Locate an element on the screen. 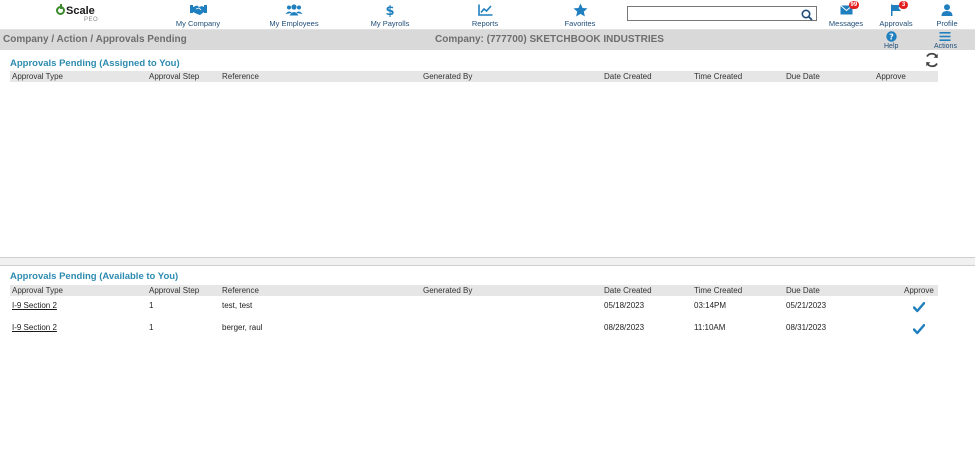 The height and width of the screenshot is (470, 975). handshake-icon is located at coordinates (198, 10).